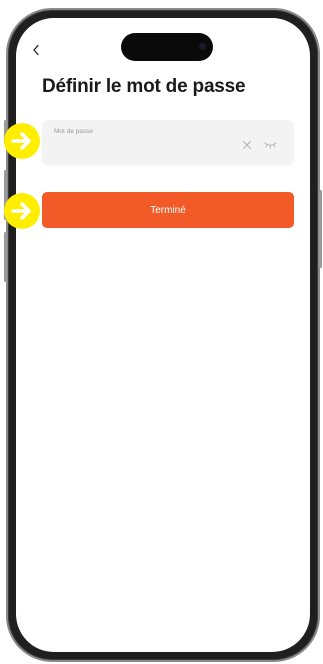 This screenshot has width=323, height=664. I want to click on done-button: Terminé, so click(168, 210).